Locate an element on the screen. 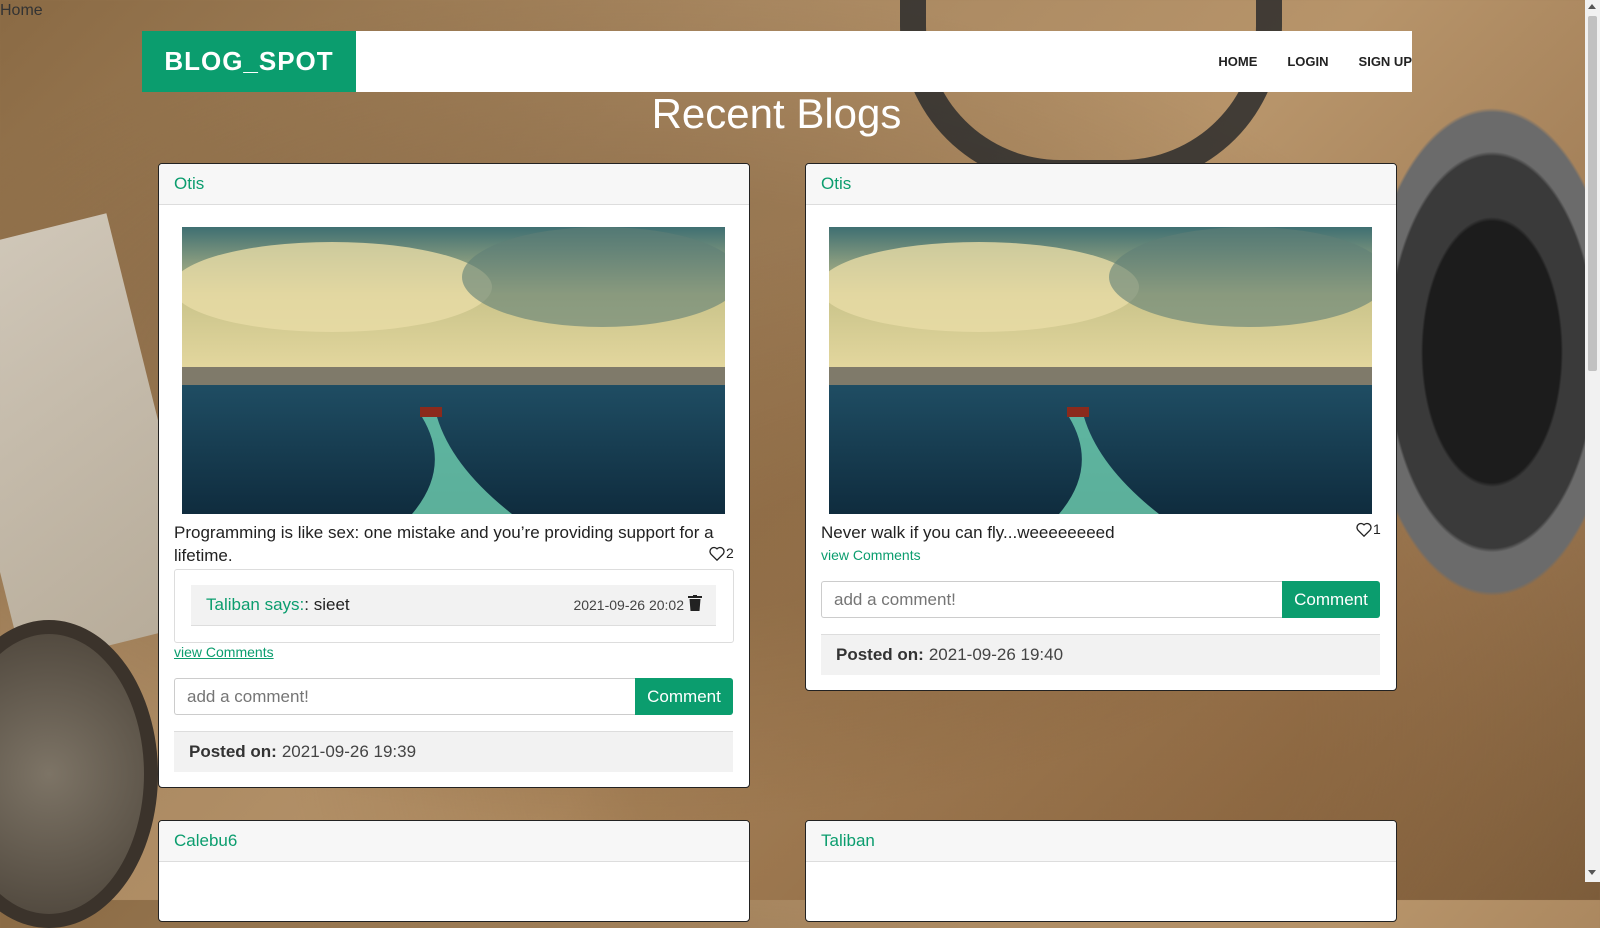 The image size is (1600, 928). scroll-up-arrow is located at coordinates (1592, 6).